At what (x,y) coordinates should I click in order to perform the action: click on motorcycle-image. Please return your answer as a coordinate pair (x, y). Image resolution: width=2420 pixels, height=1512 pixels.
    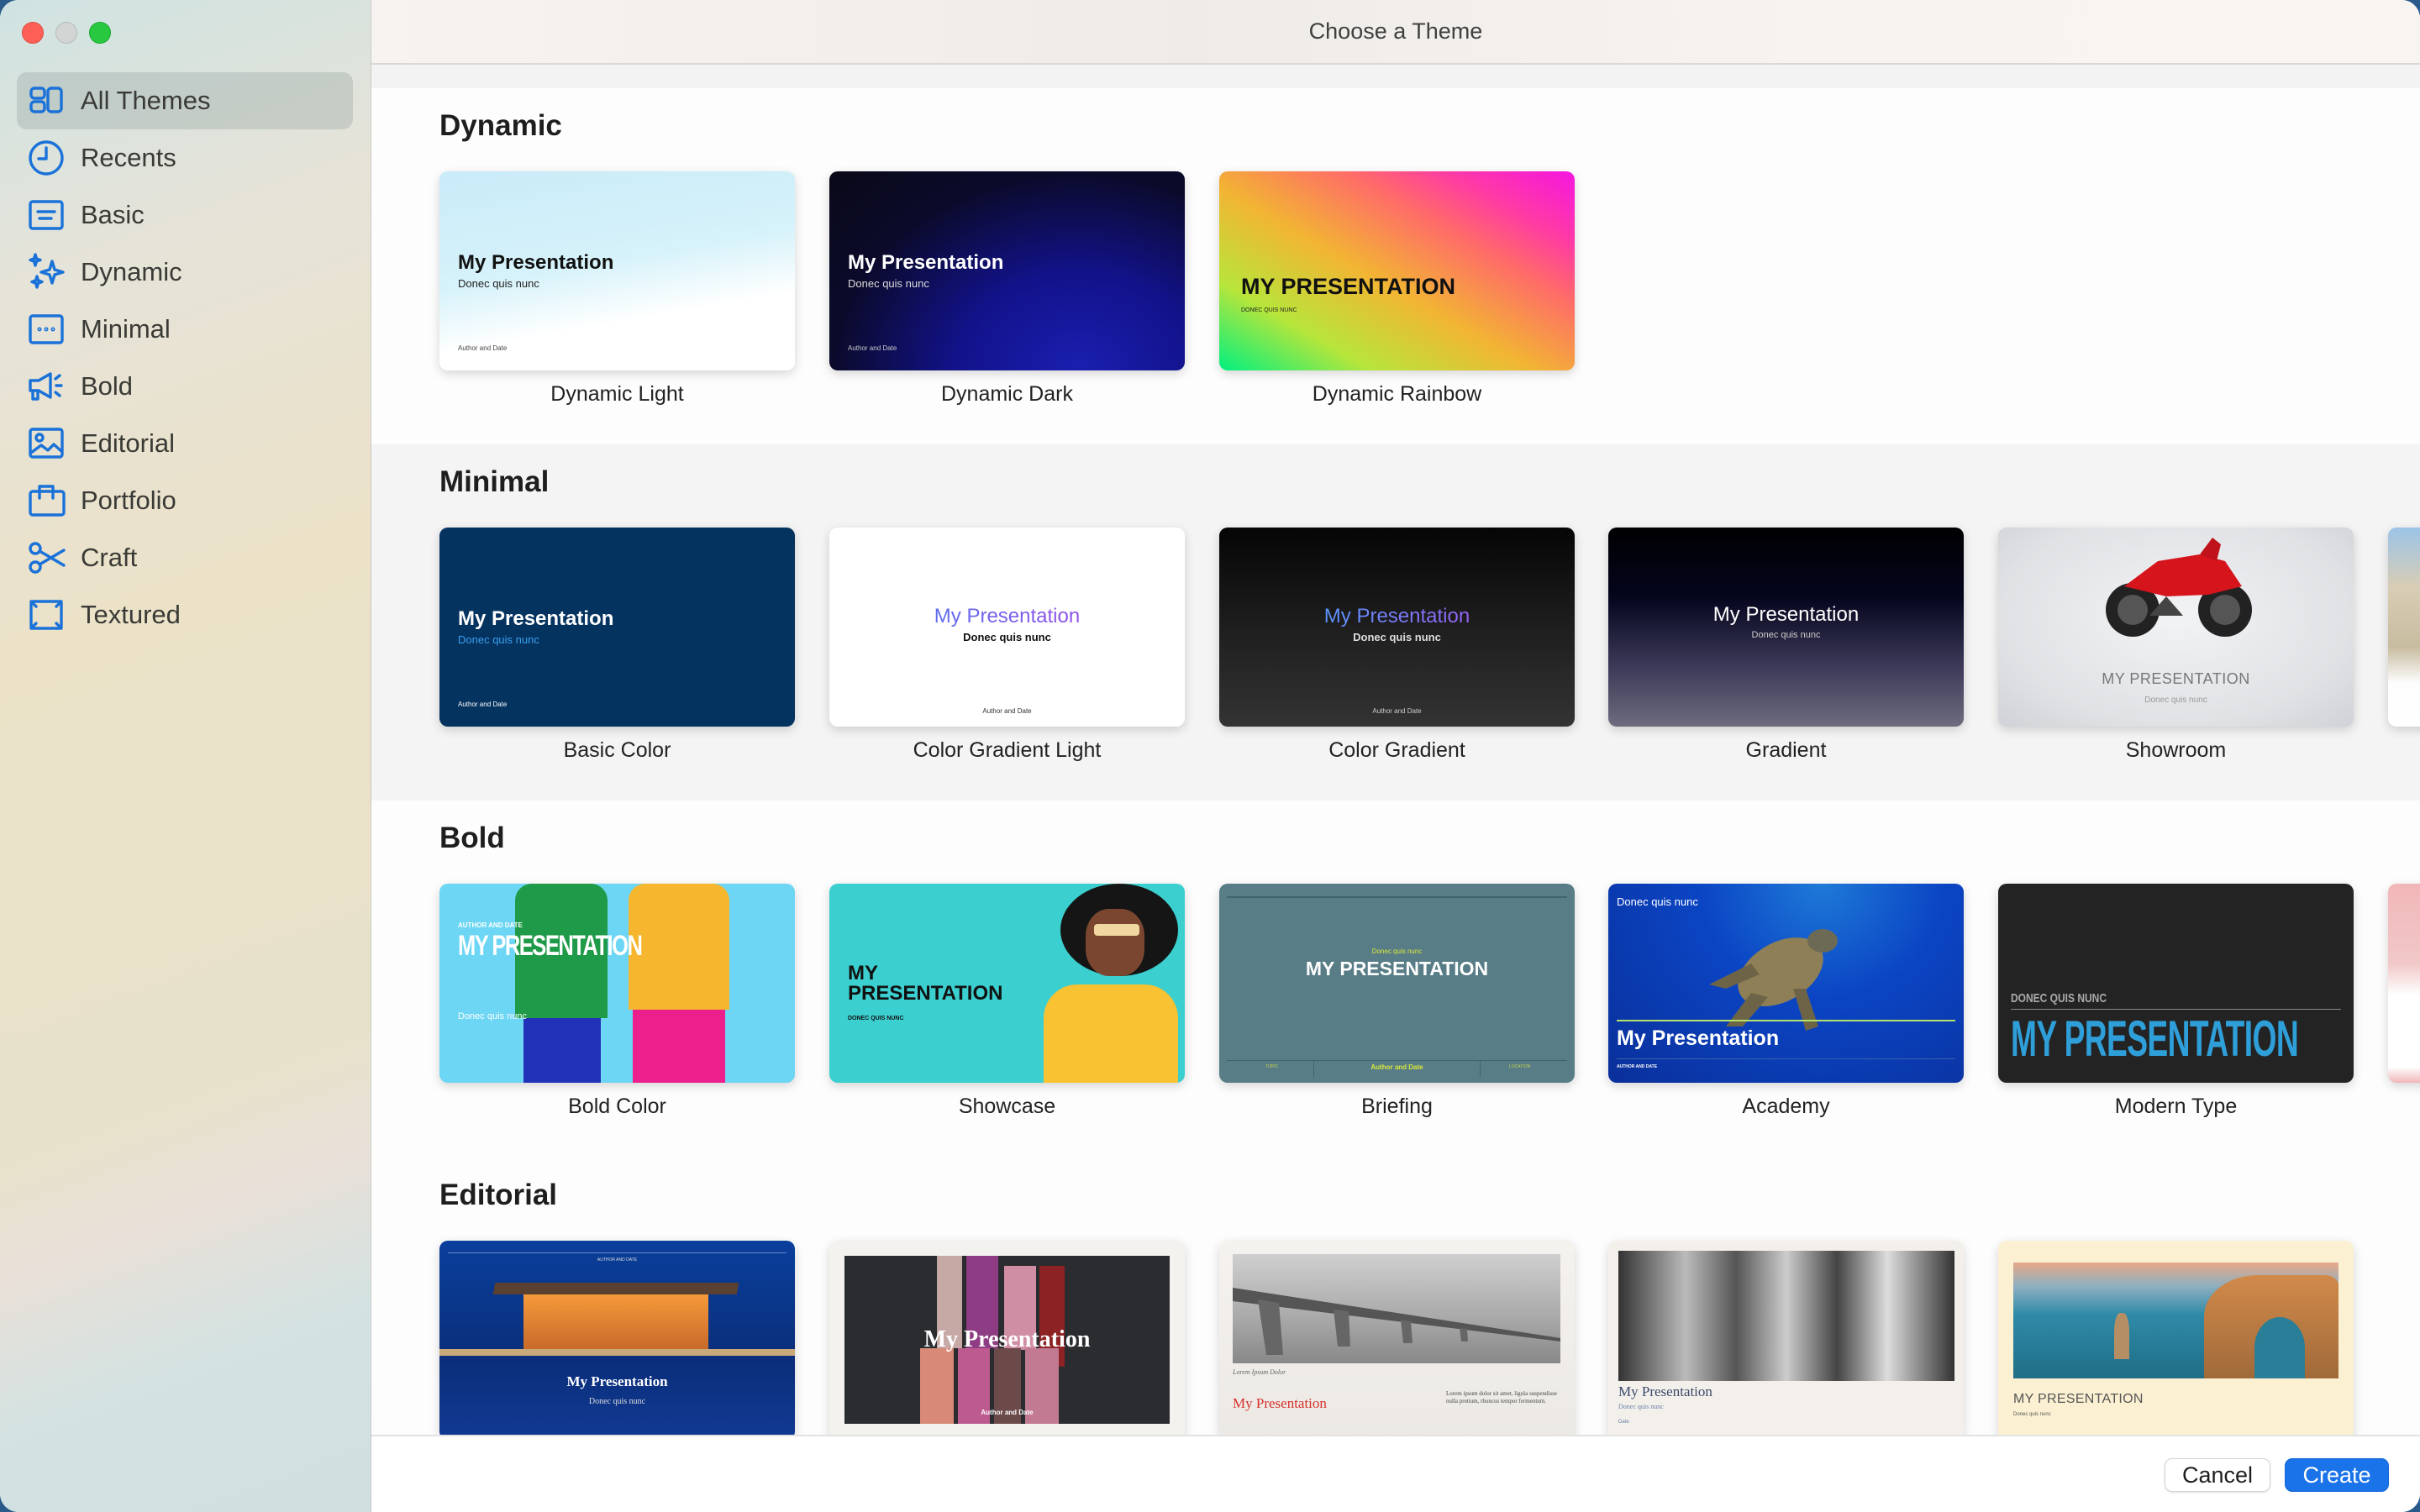
    Looking at the image, I should click on (2179, 587).